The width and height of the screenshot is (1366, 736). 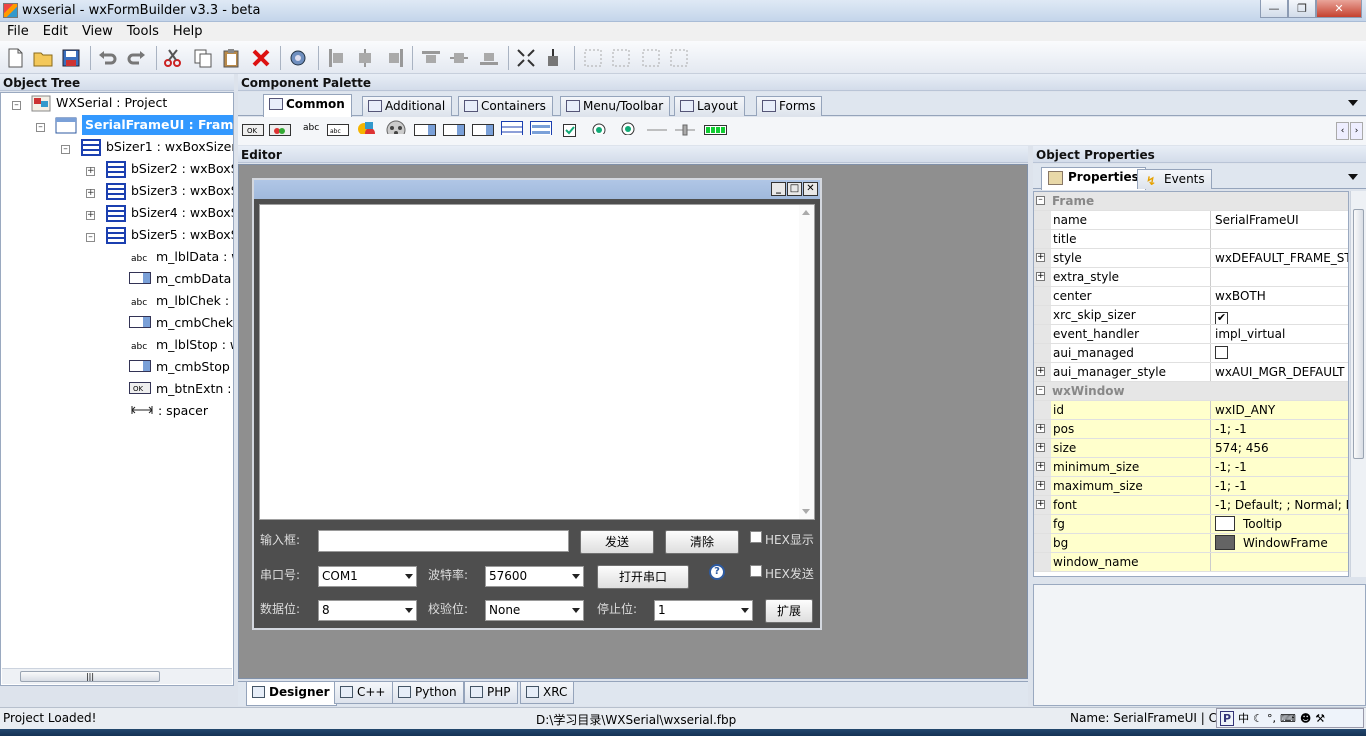 I want to click on stretch-icon, so click(x=555, y=58).